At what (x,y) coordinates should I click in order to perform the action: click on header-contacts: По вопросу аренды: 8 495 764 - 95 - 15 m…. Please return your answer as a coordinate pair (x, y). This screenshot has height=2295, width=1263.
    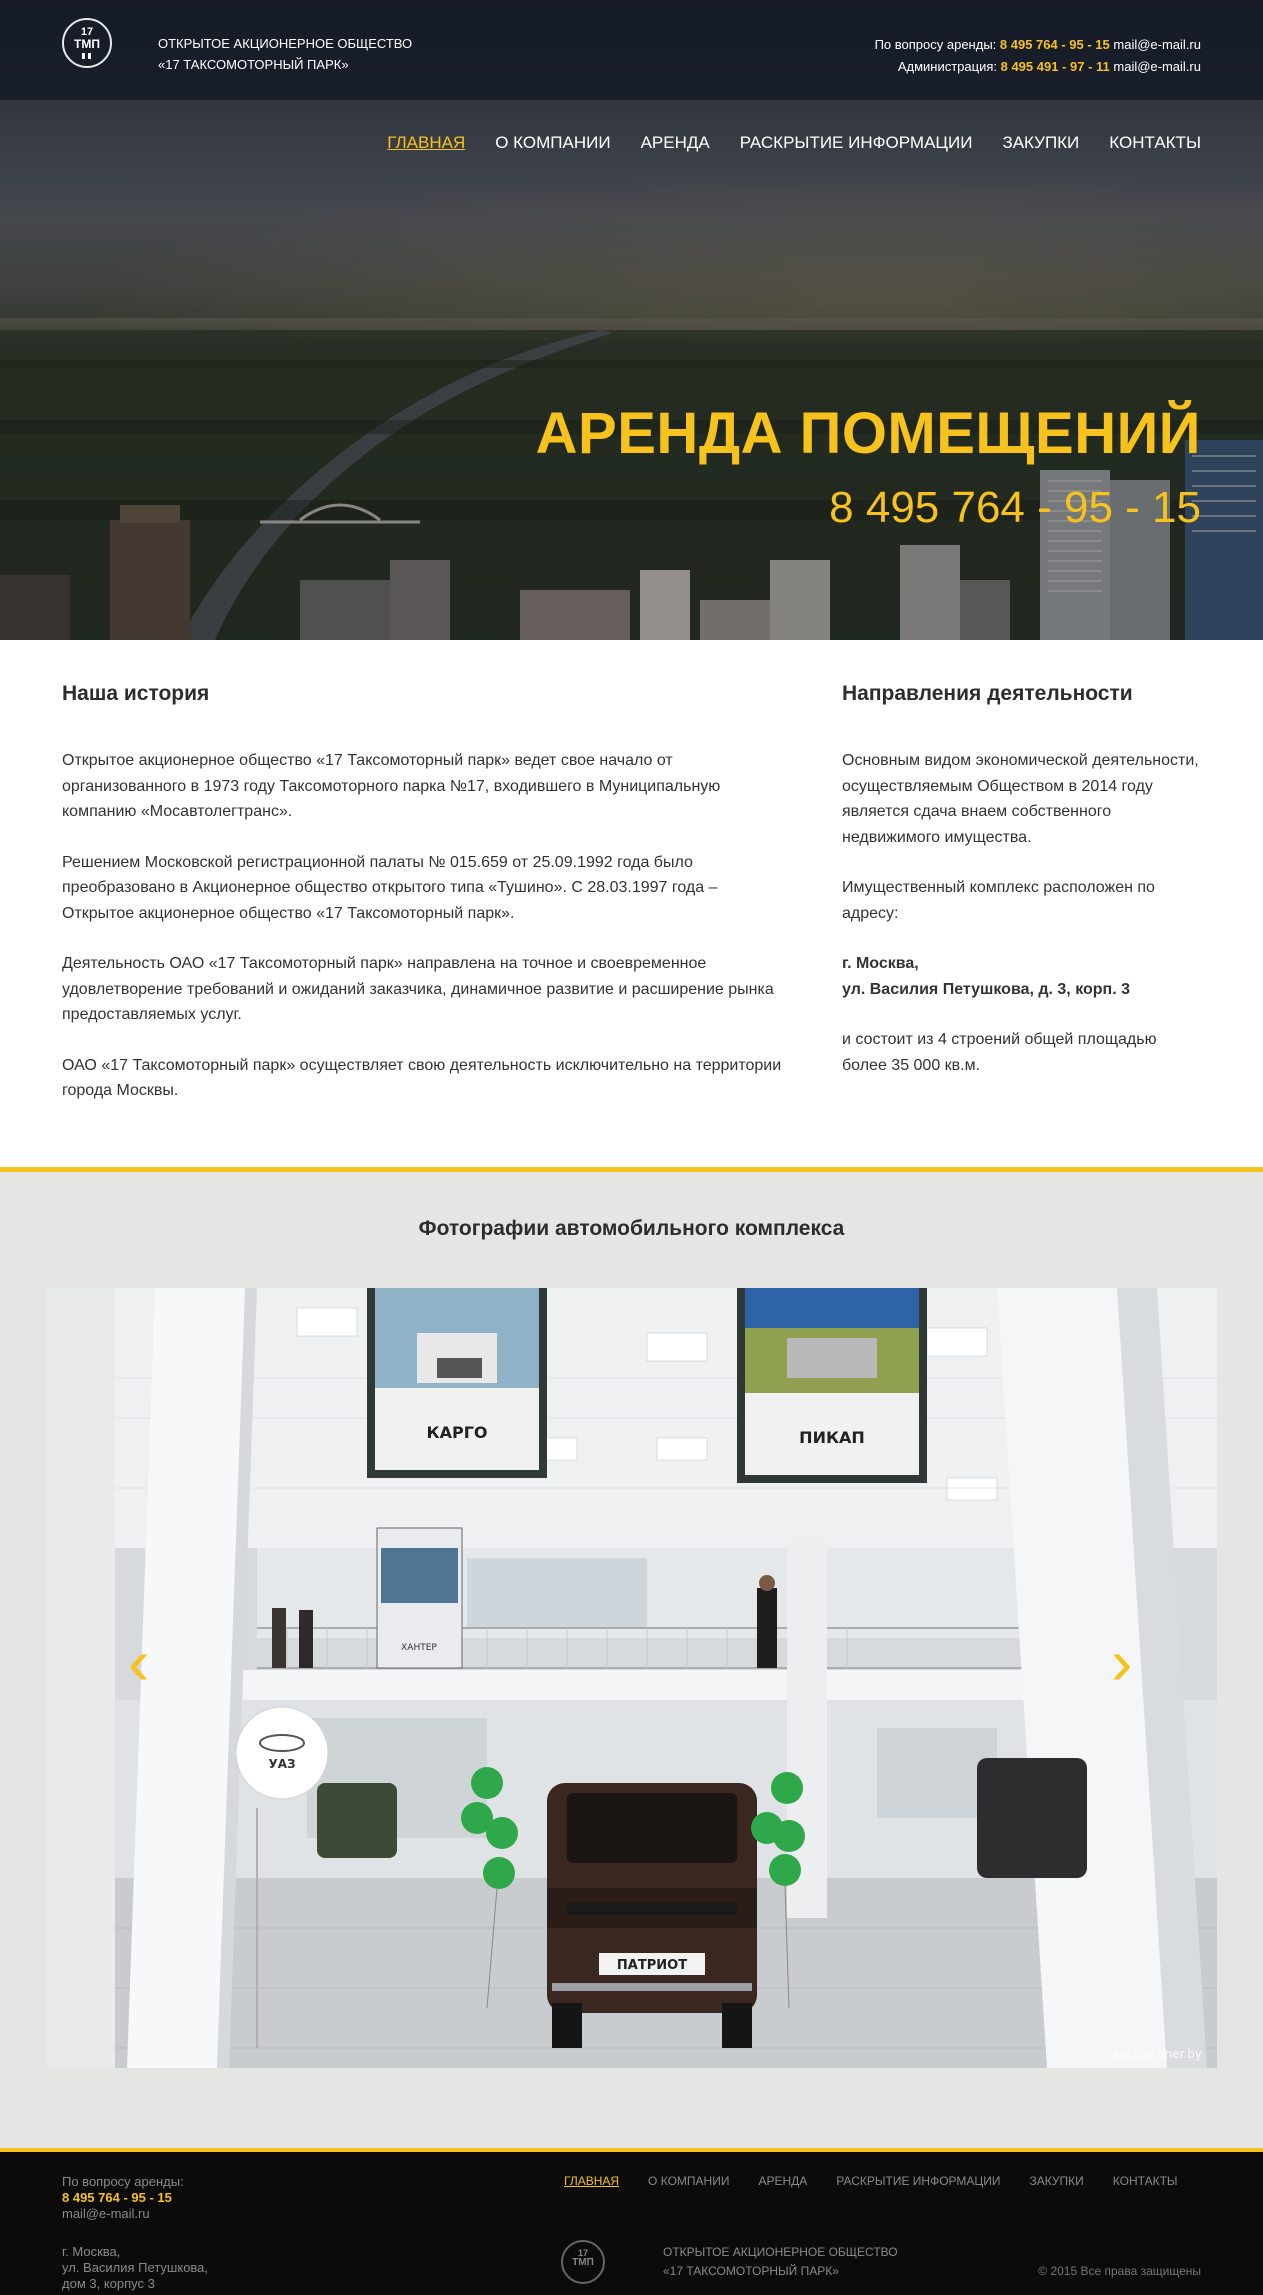
    Looking at the image, I should click on (1038, 56).